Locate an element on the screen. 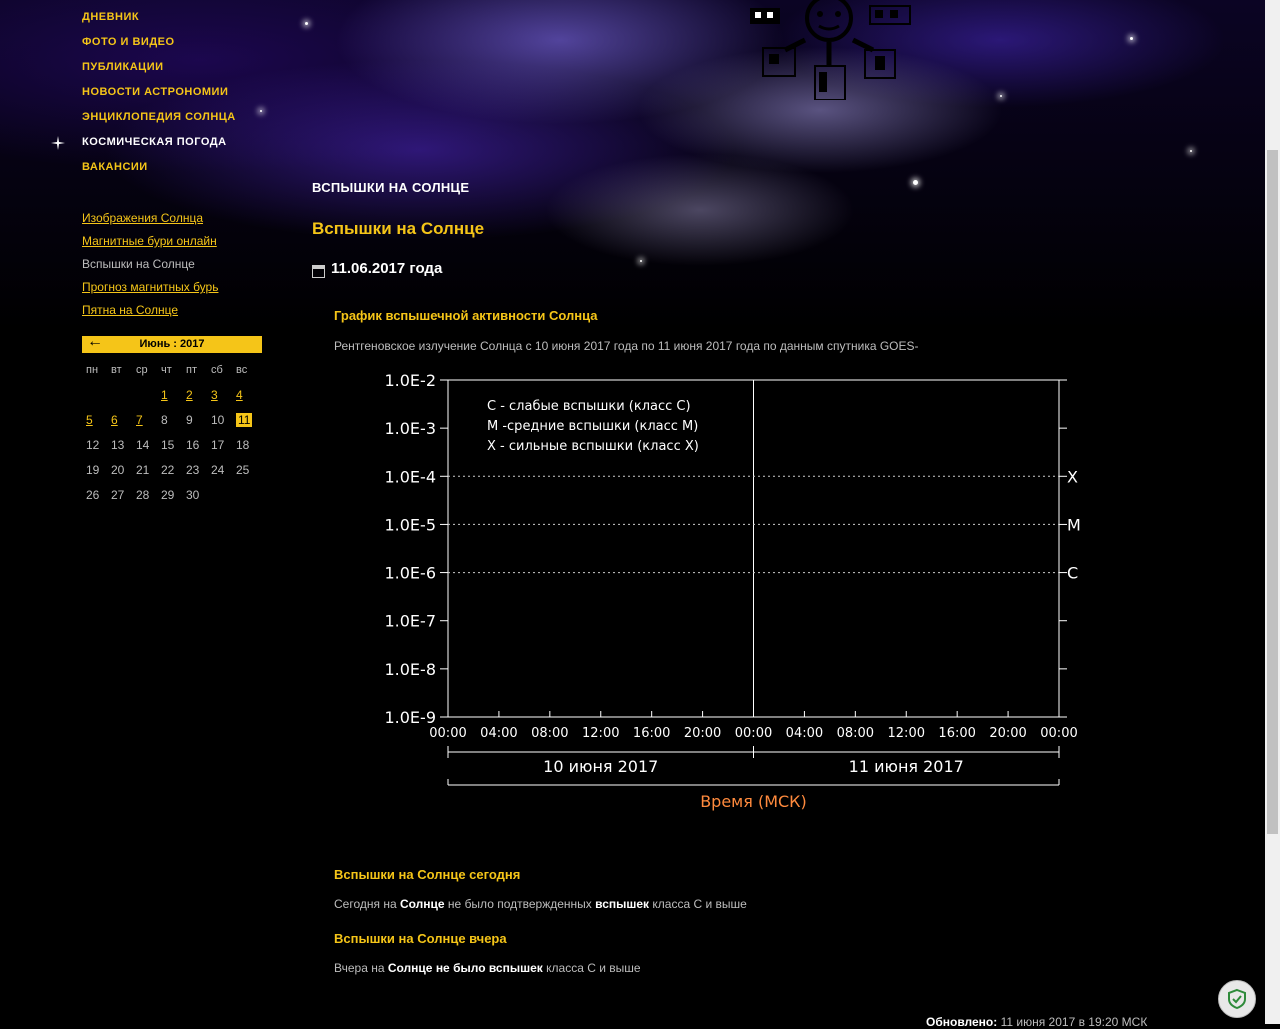  calendar-day-label: 12 is located at coordinates (93, 445).